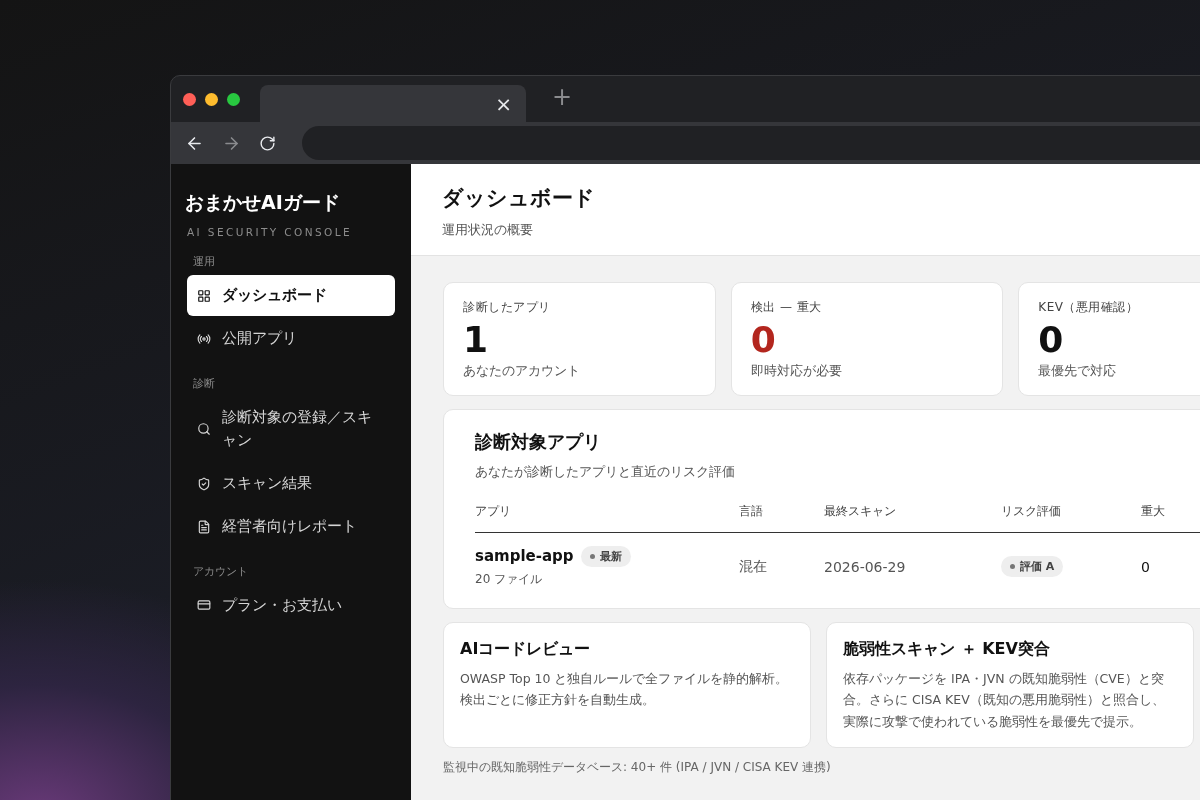 Image resolution: width=1200 pixels, height=800 pixels. I want to click on broadcast-icon, so click(204, 338).